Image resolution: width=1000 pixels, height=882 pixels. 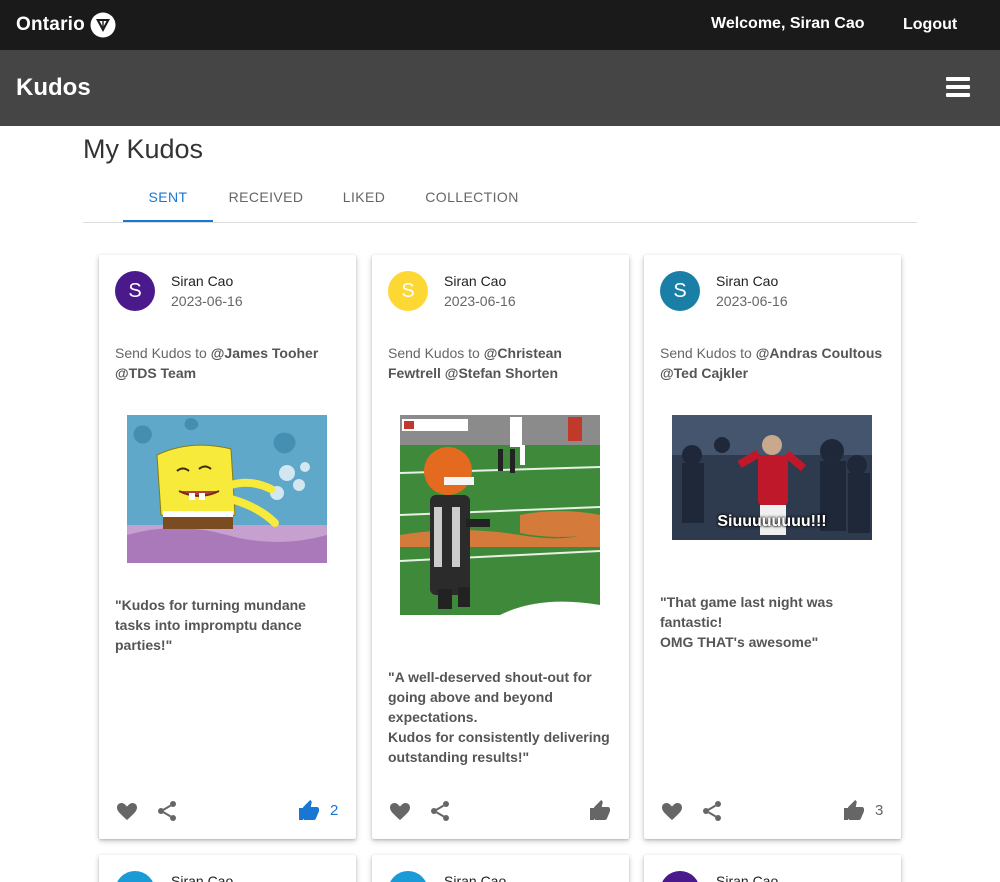 I want to click on tab-sent: SENT, so click(x=168, y=197).